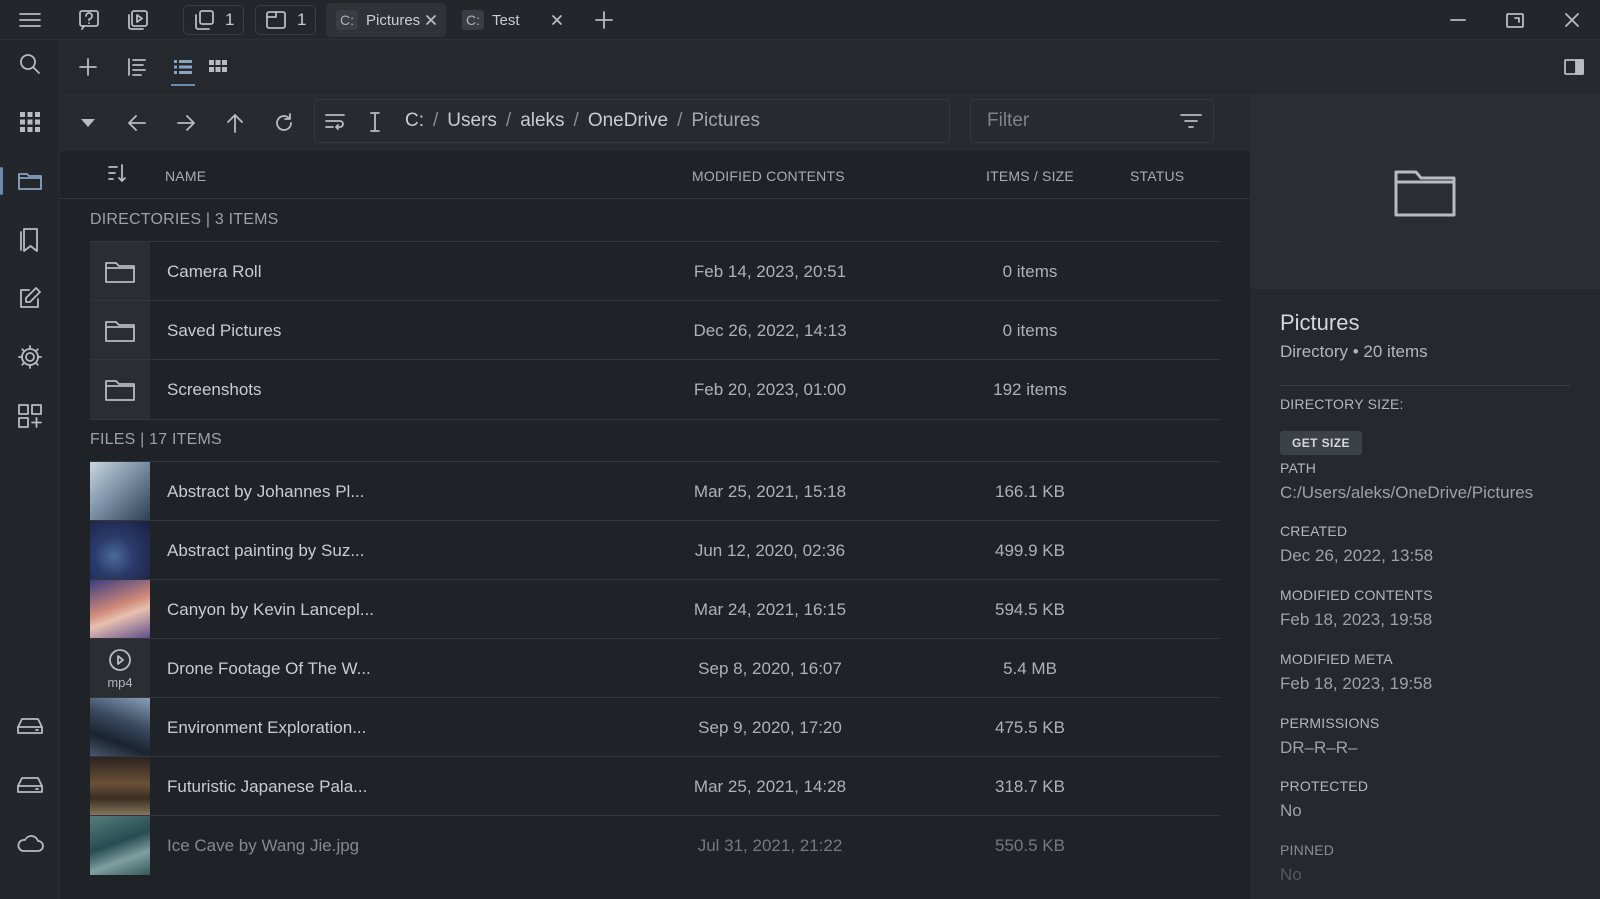 The width and height of the screenshot is (1600, 899). Describe the element at coordinates (137, 123) in the screenshot. I see `back-arrow-icon` at that location.